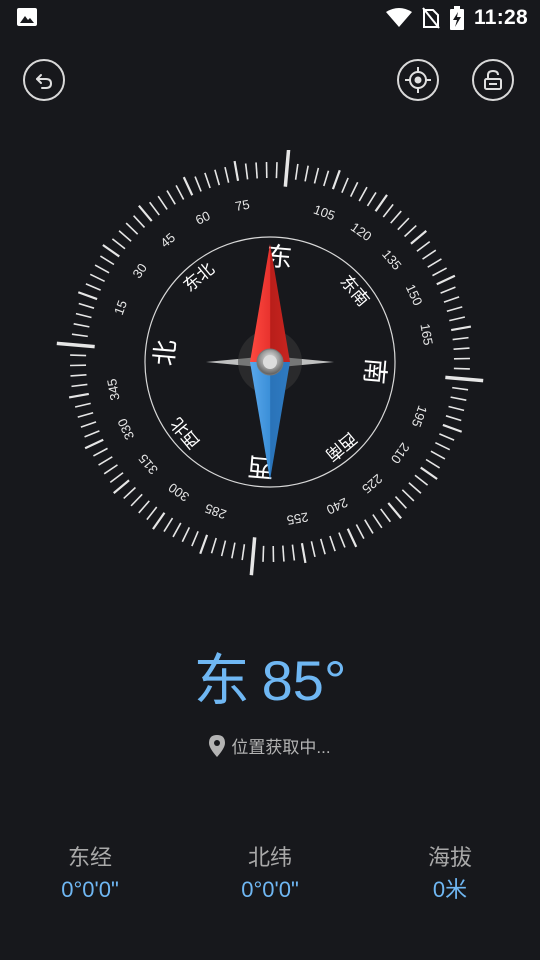 This screenshot has height=960, width=540. I want to click on heading-readout: 东 85°, so click(270, 681).